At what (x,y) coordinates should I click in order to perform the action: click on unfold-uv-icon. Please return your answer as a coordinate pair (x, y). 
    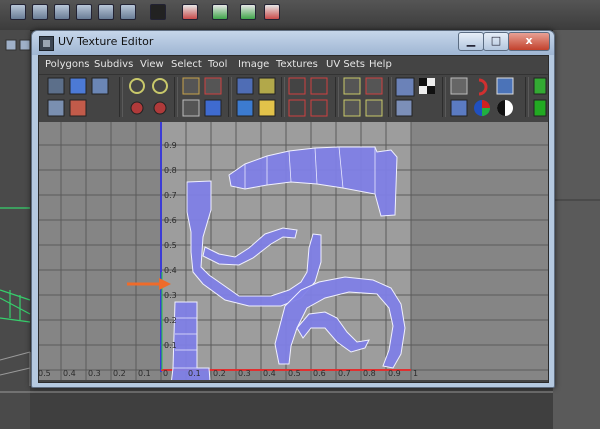
    Looking at the image, I should click on (245, 108).